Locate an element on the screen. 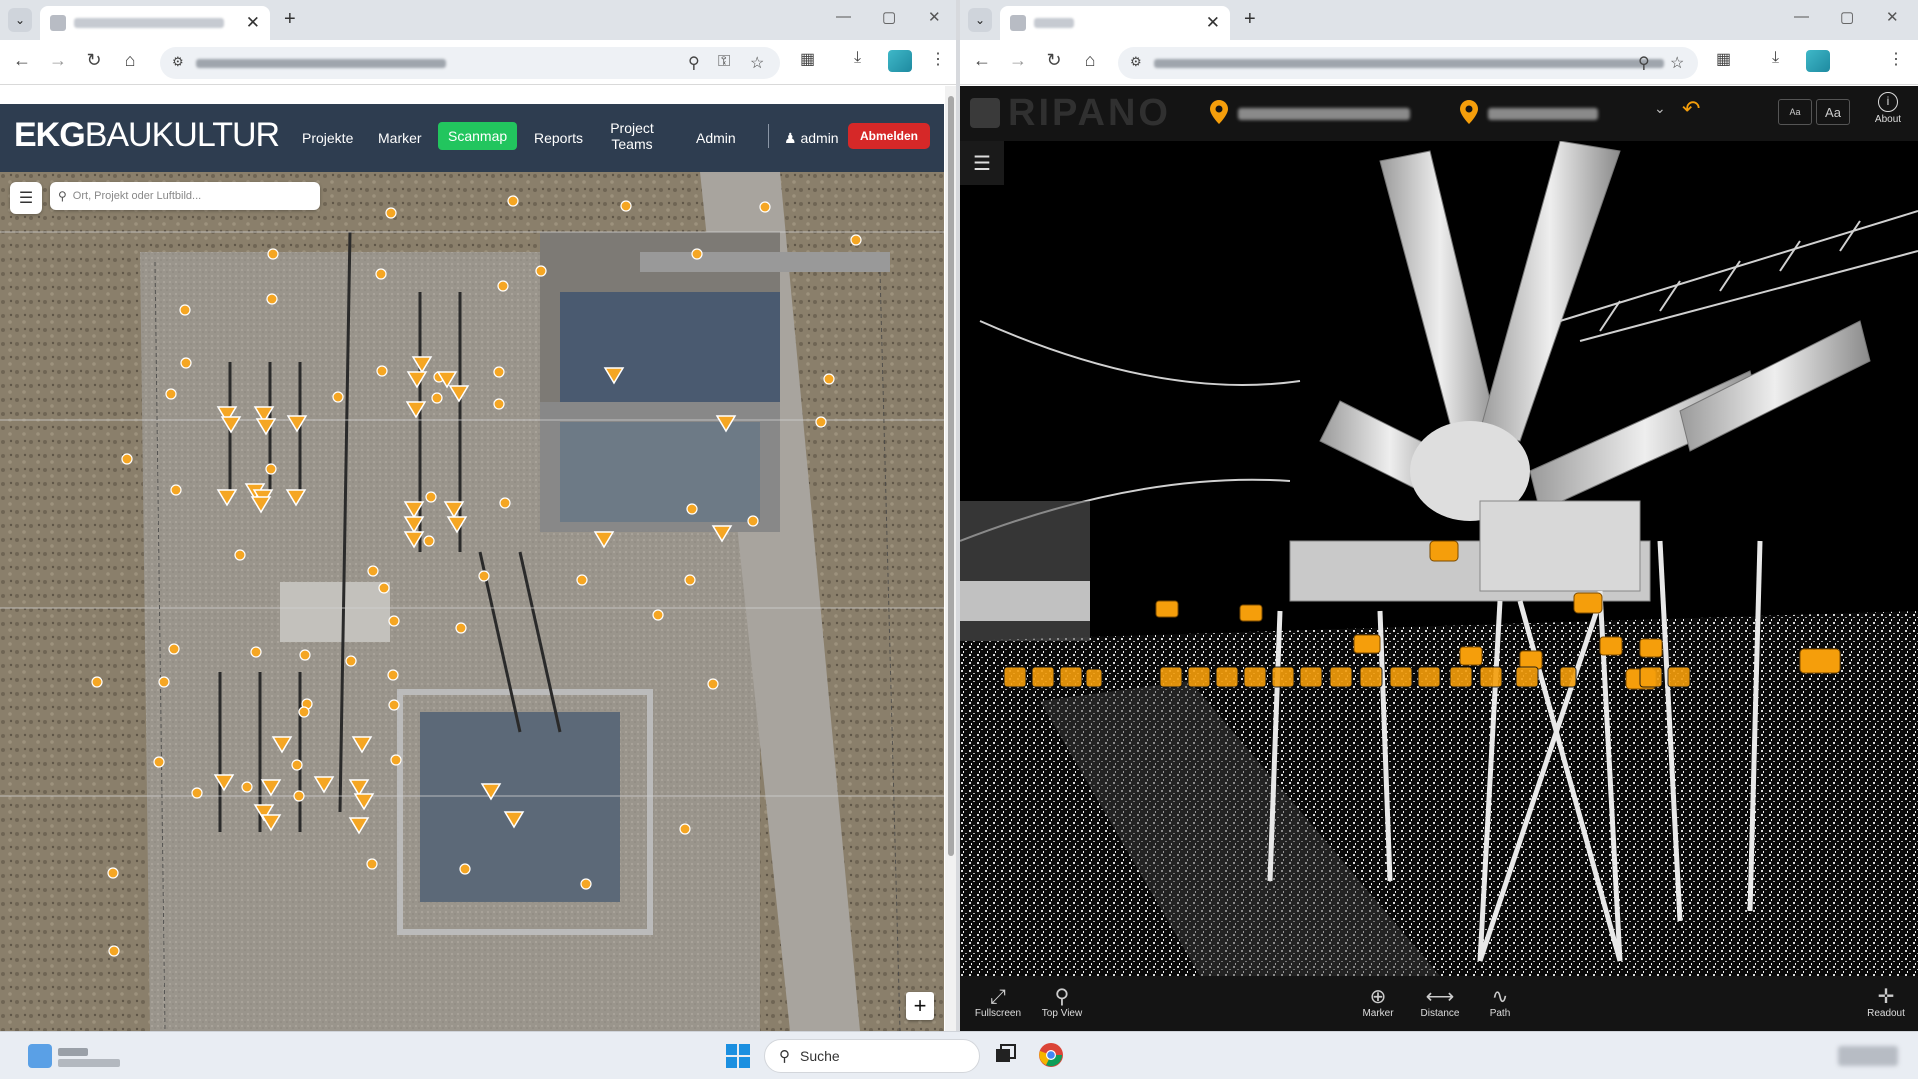 The width and height of the screenshot is (1918, 1079). task-view-icon is located at coordinates (1005, 1055).